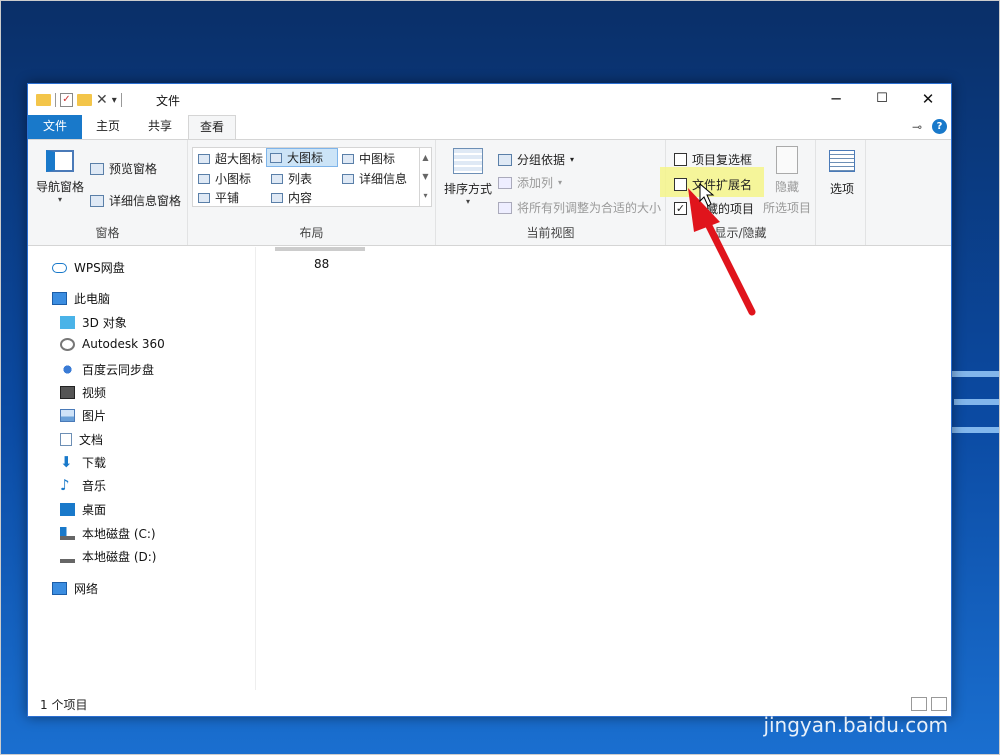 Image resolution: width=1000 pixels, height=755 pixels. I want to click on tab-file: 文件, so click(55, 127).